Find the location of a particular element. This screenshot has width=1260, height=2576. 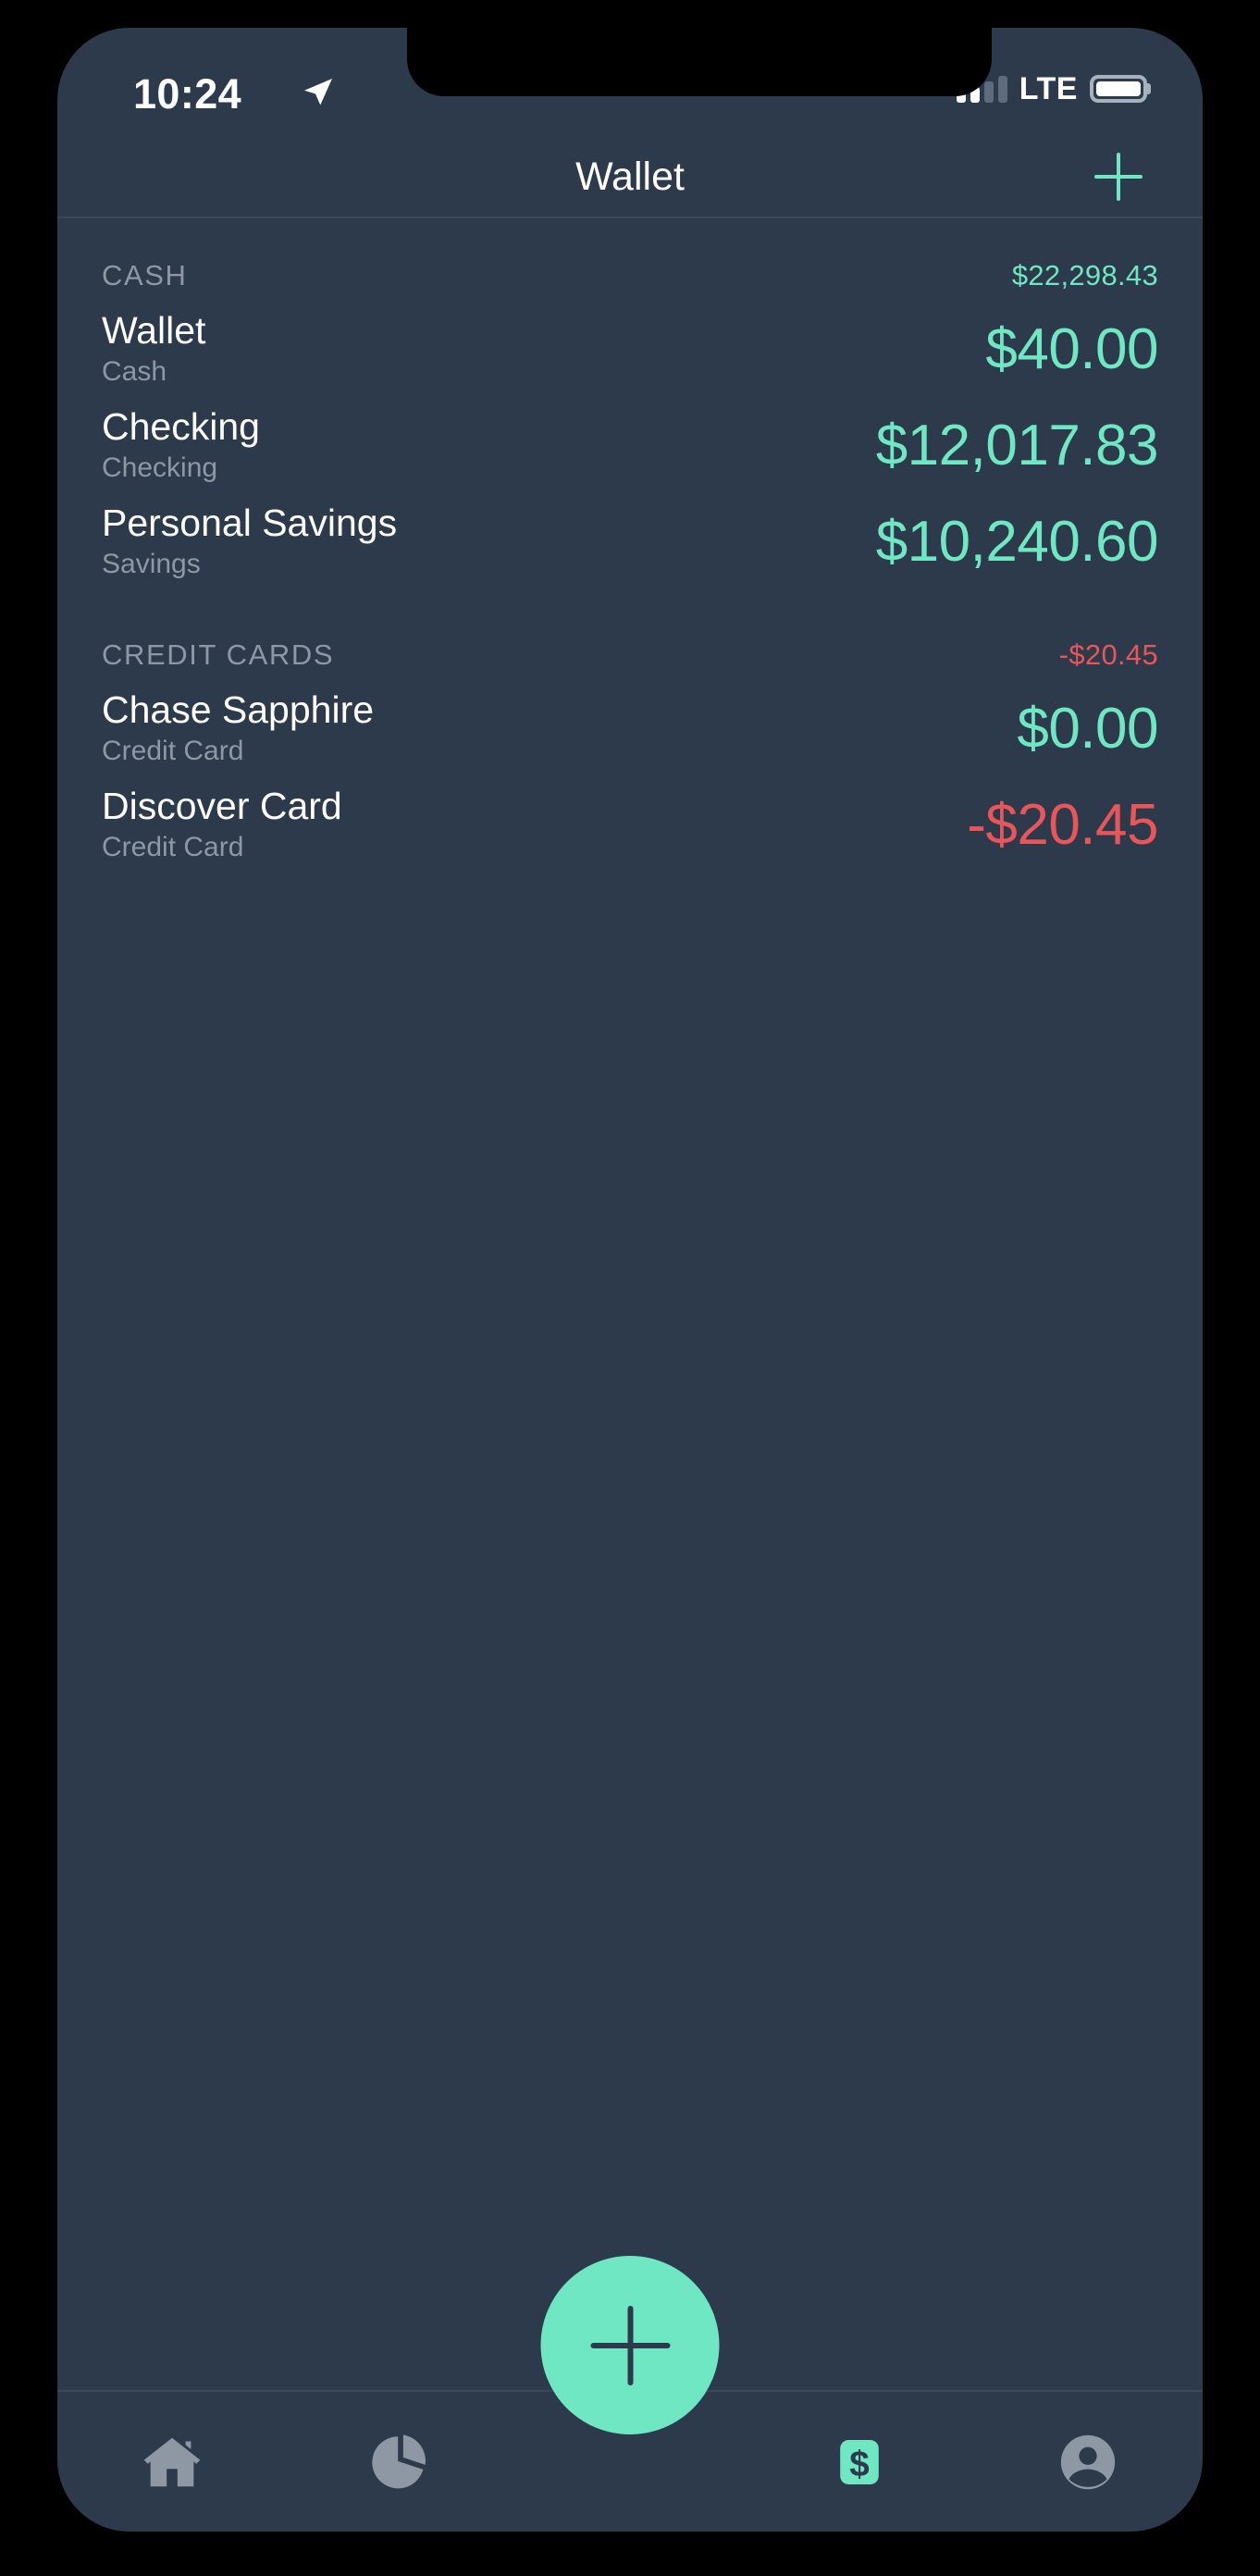

page-title: Wallet is located at coordinates (630, 177).